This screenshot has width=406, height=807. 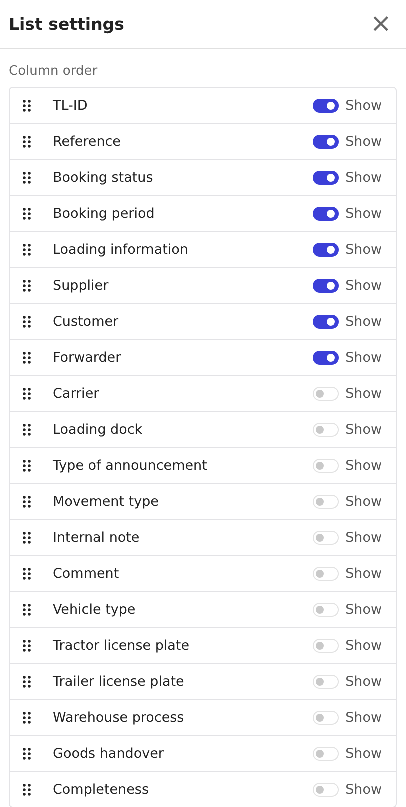 What do you see at coordinates (119, 682) in the screenshot?
I see `column-name: Trailer license plate` at bounding box center [119, 682].